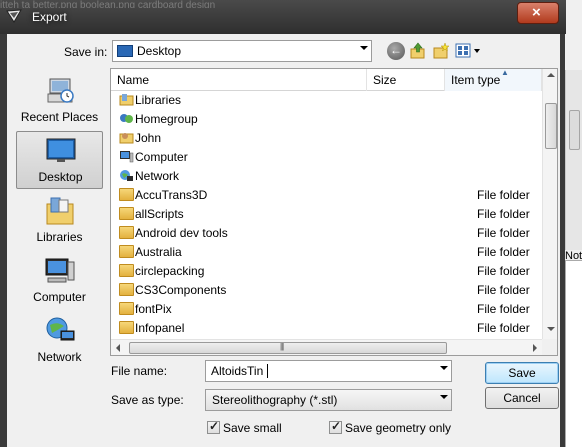 This screenshot has width=582, height=447. What do you see at coordinates (288, 348) in the screenshot?
I see `horizontal-scroll-thumb: |||` at bounding box center [288, 348].